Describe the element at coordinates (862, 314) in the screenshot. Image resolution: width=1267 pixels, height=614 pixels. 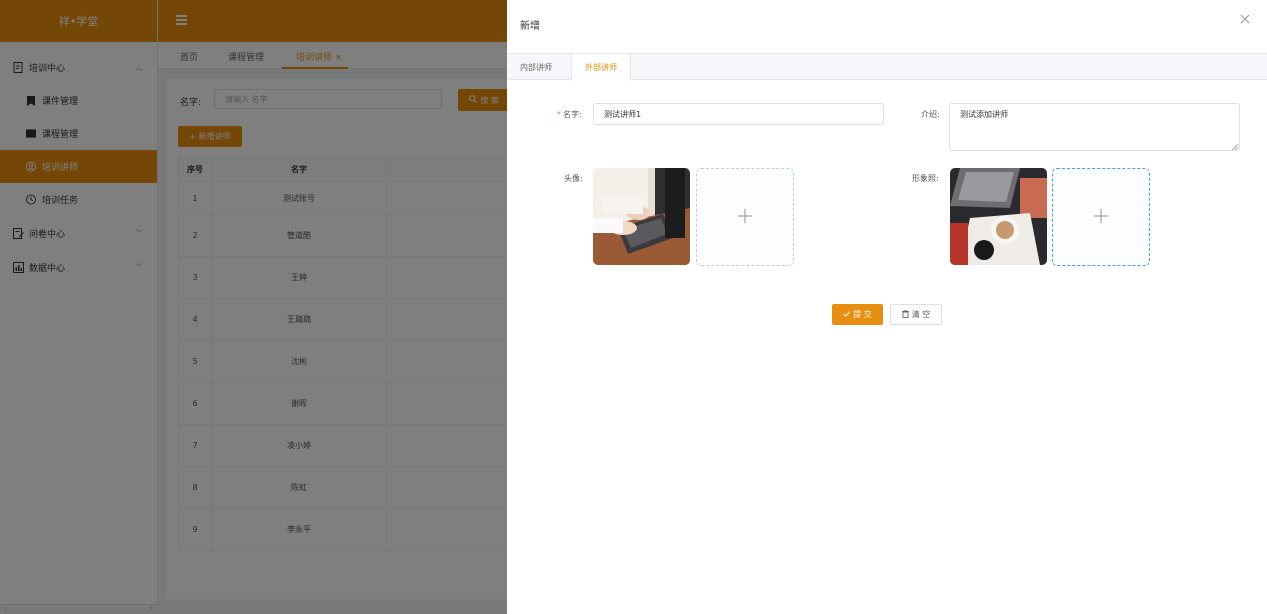
I see `submit-button-label: 提 交` at that location.